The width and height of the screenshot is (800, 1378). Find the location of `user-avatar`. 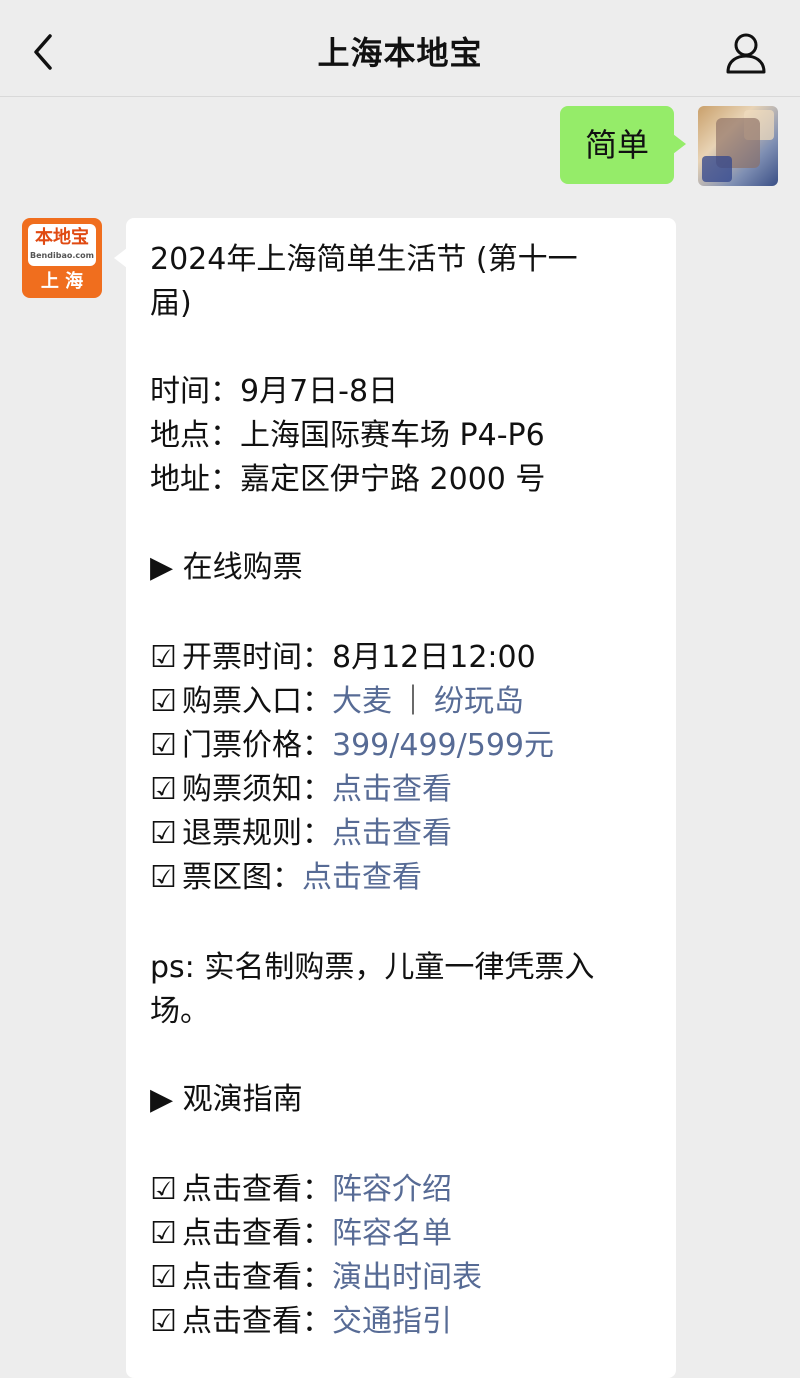

user-avatar is located at coordinates (738, 146).